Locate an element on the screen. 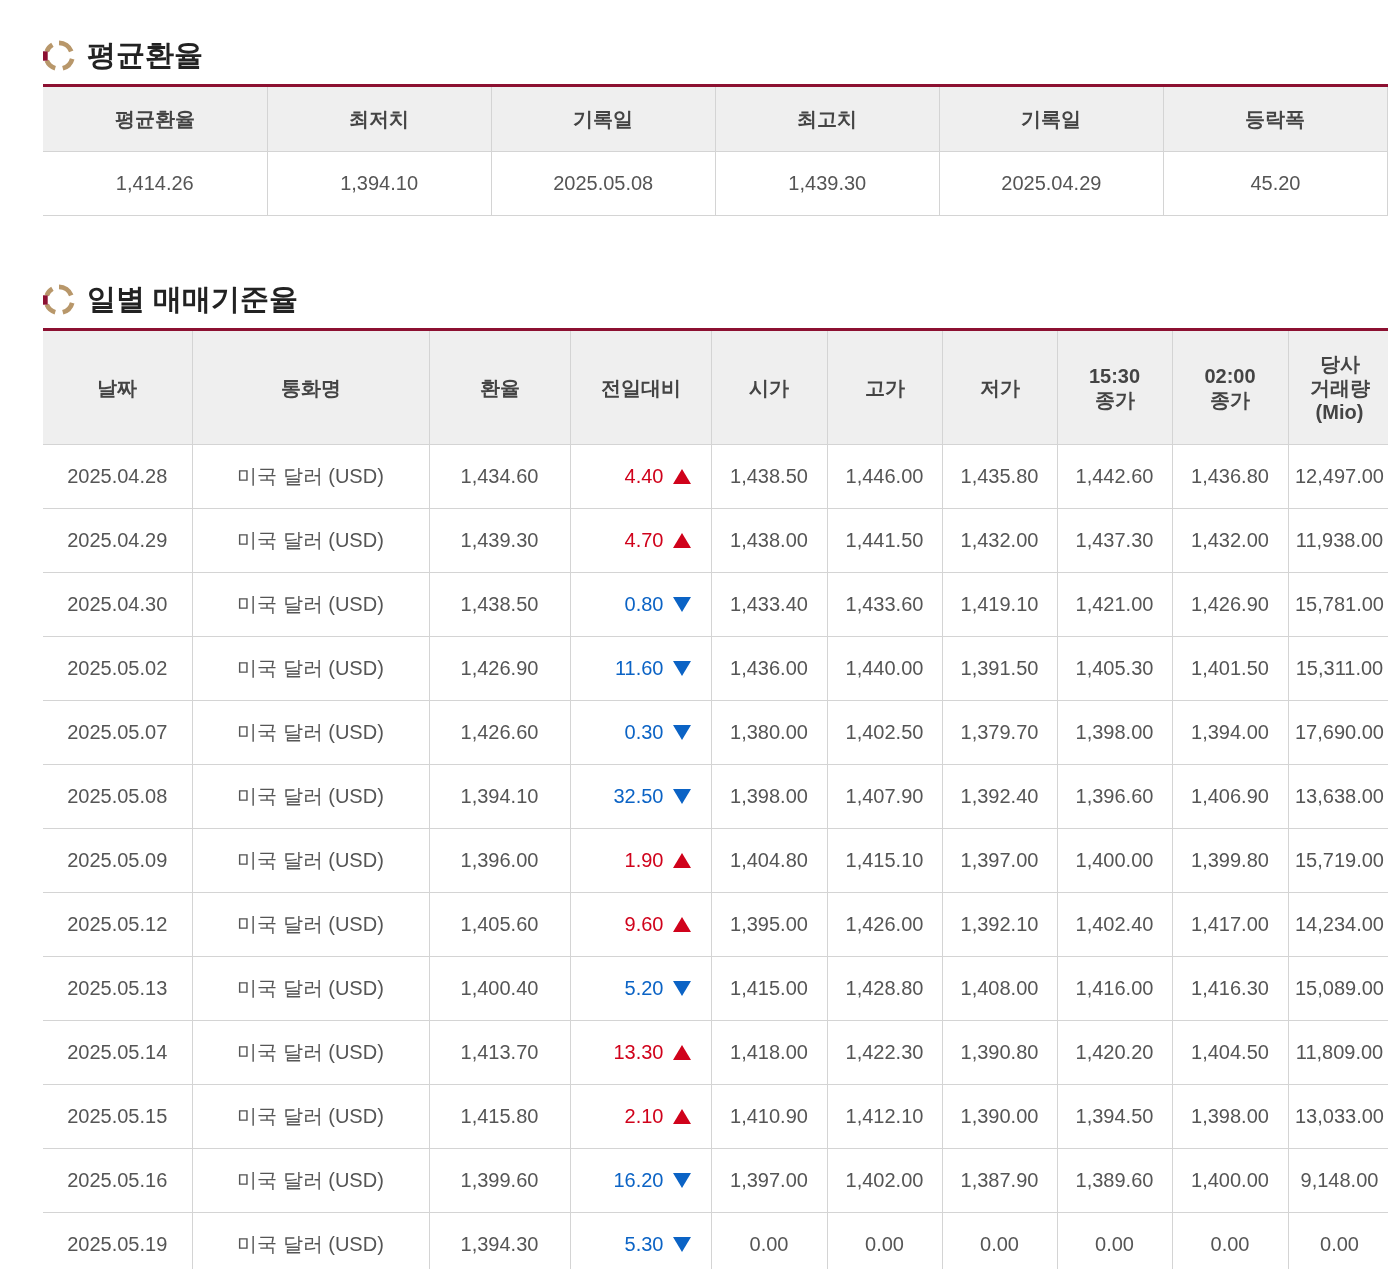 The width and height of the screenshot is (1388, 1269). table-cell: 1,438.00 is located at coordinates (769, 540).